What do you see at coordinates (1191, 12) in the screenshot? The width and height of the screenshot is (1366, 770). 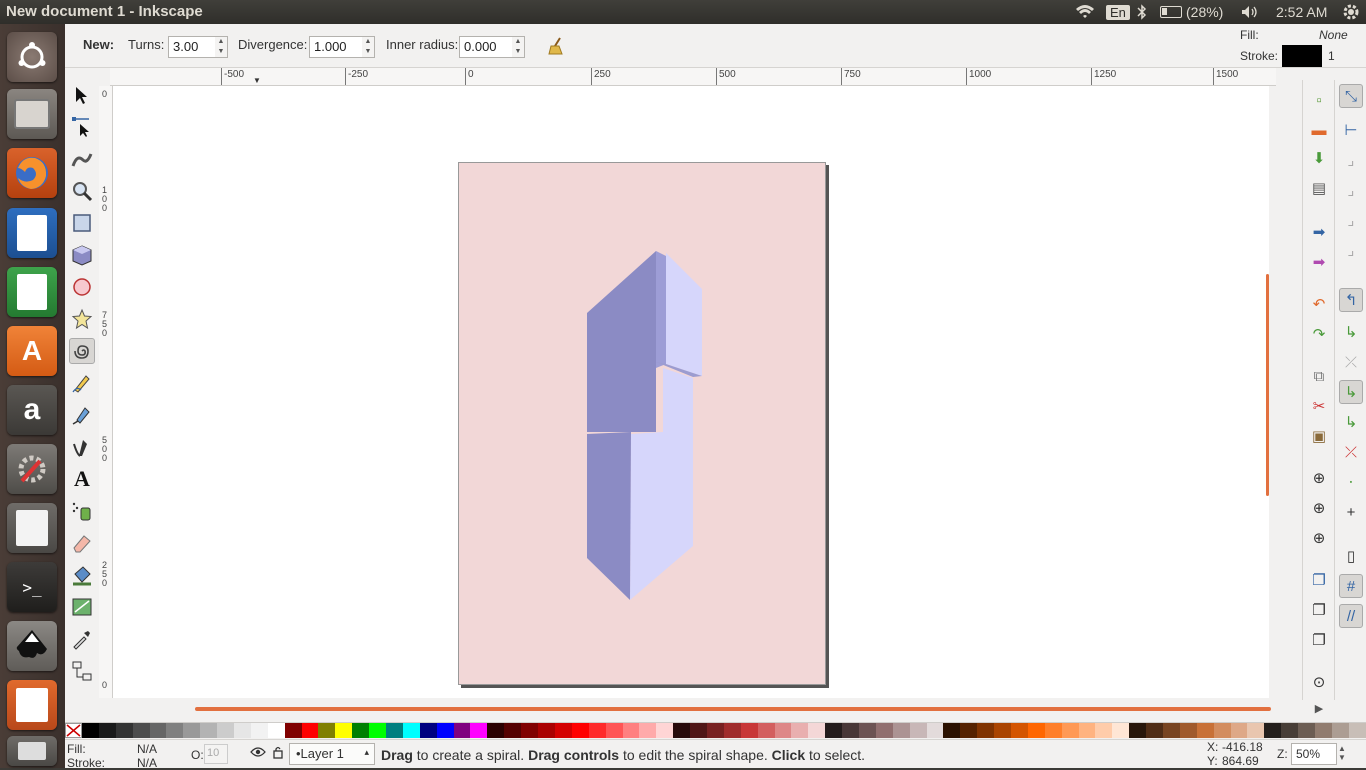 I see `battery-indicator: (28%)` at bounding box center [1191, 12].